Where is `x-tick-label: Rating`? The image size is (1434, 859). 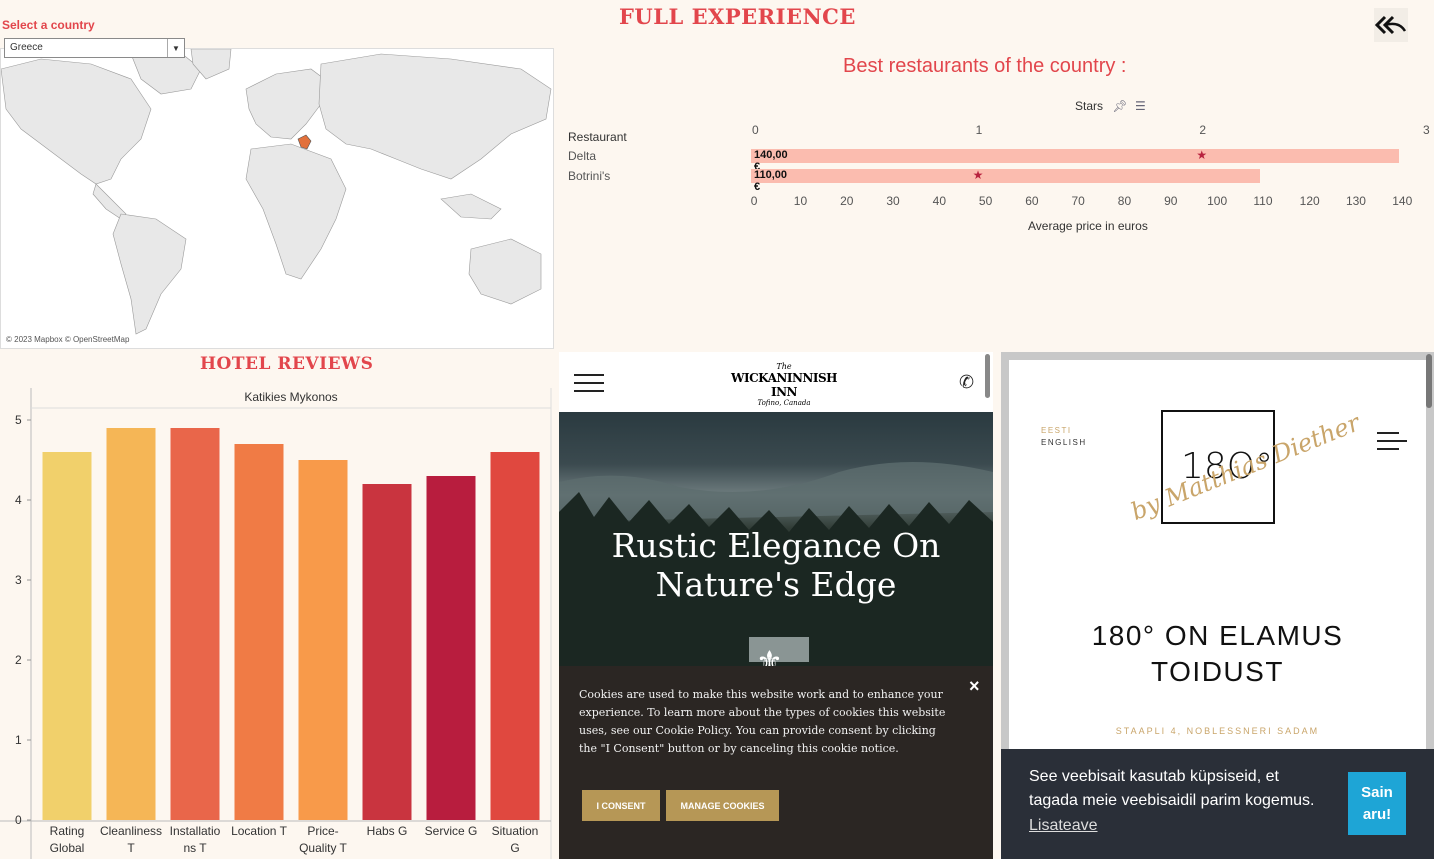 x-tick-label: Rating is located at coordinates (67, 831).